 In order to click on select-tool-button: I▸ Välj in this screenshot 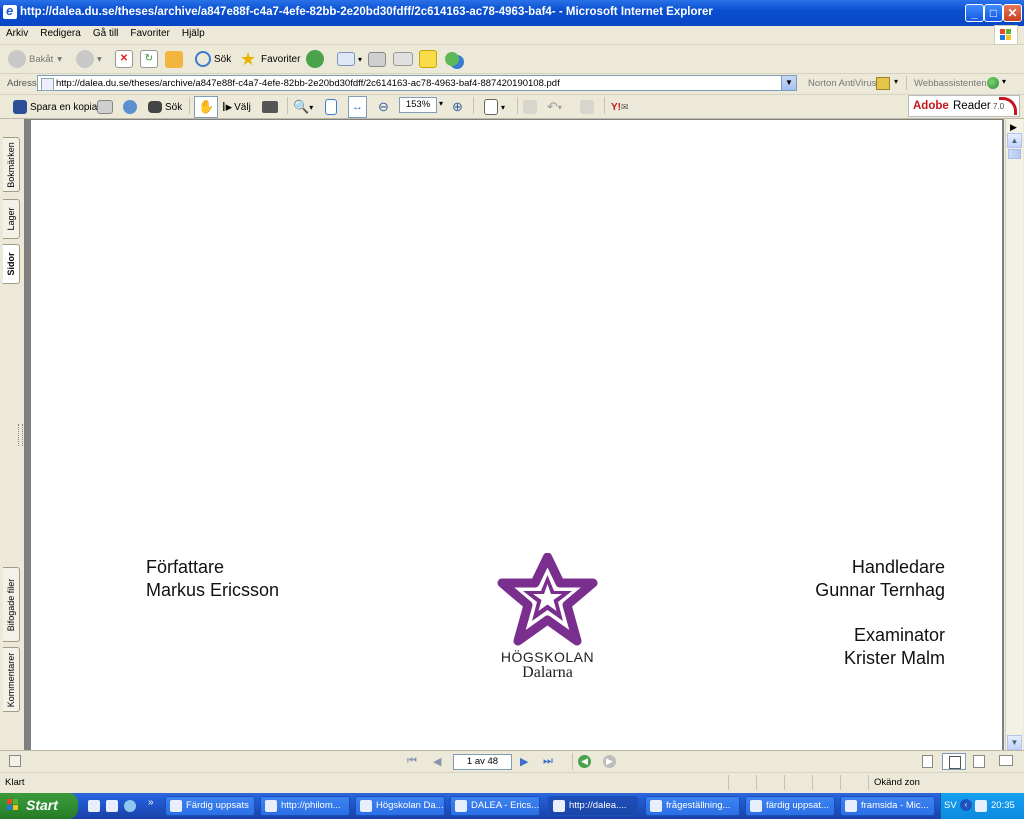, I will do `click(236, 107)`.